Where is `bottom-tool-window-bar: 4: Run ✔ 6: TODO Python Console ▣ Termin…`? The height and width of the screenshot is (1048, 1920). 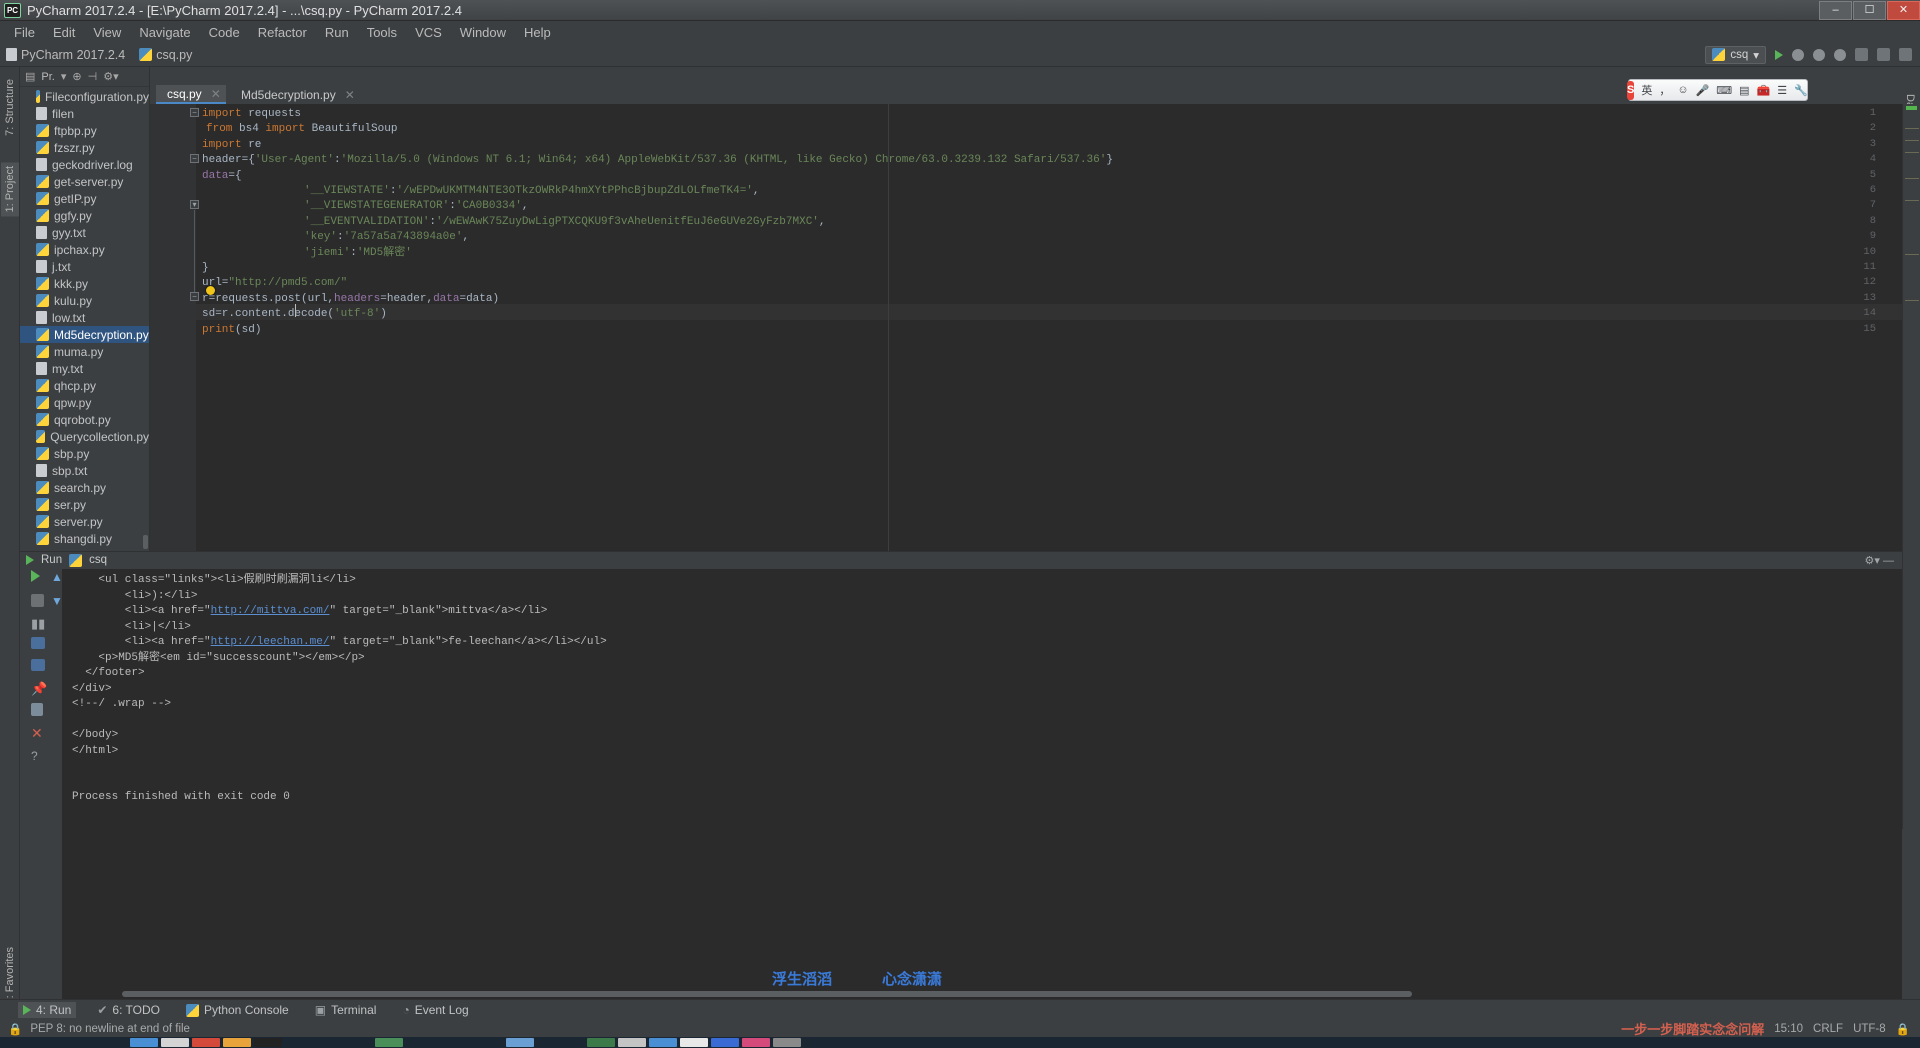
bottom-tool-window-bar: 4: Run ✔ 6: TODO Python Console ▣ Termin… is located at coordinates (960, 1009).